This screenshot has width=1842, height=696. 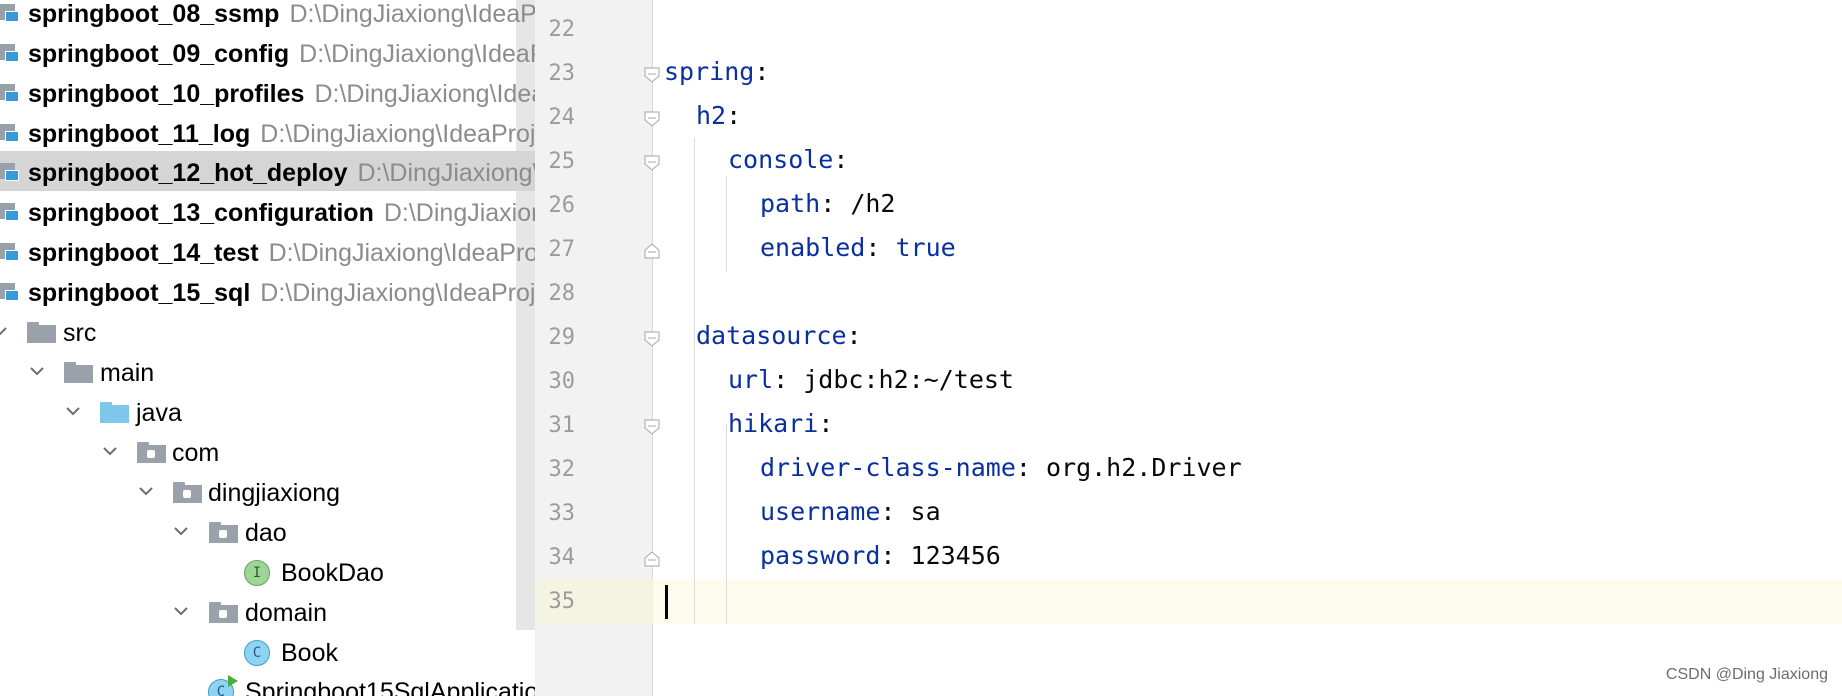 What do you see at coordinates (390, 687) in the screenshot?
I see `tree-label: Springboot15SqlApplication` at bounding box center [390, 687].